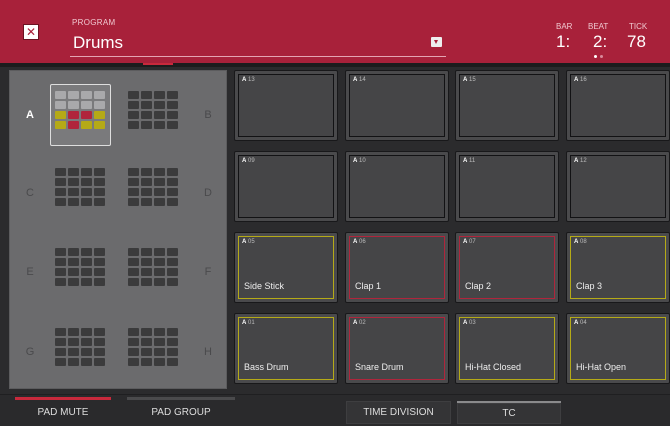 This screenshot has width=670, height=426. I want to click on pad-id-label: A 03, so click(469, 323).